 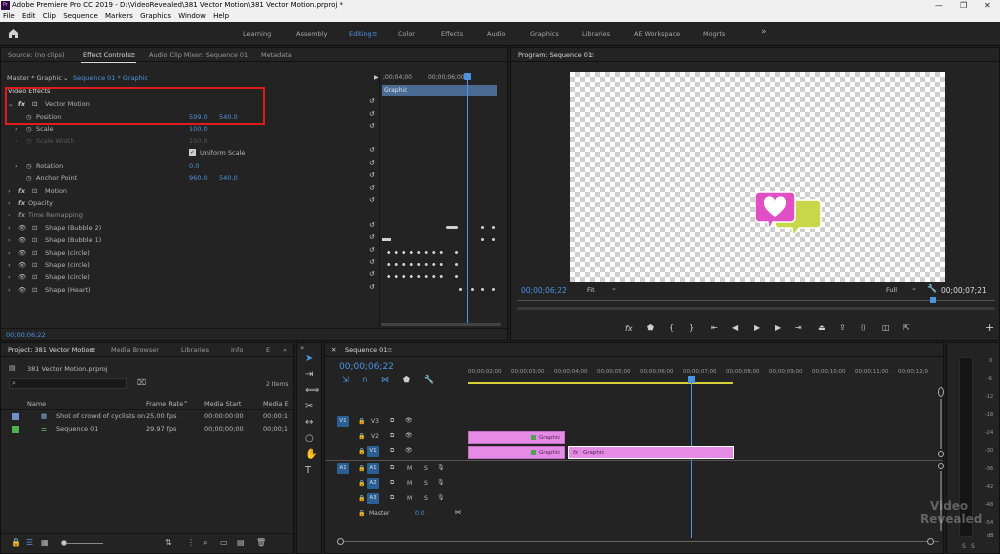 What do you see at coordinates (415, 252) in the screenshot?
I see `keyframe-group` at bounding box center [415, 252].